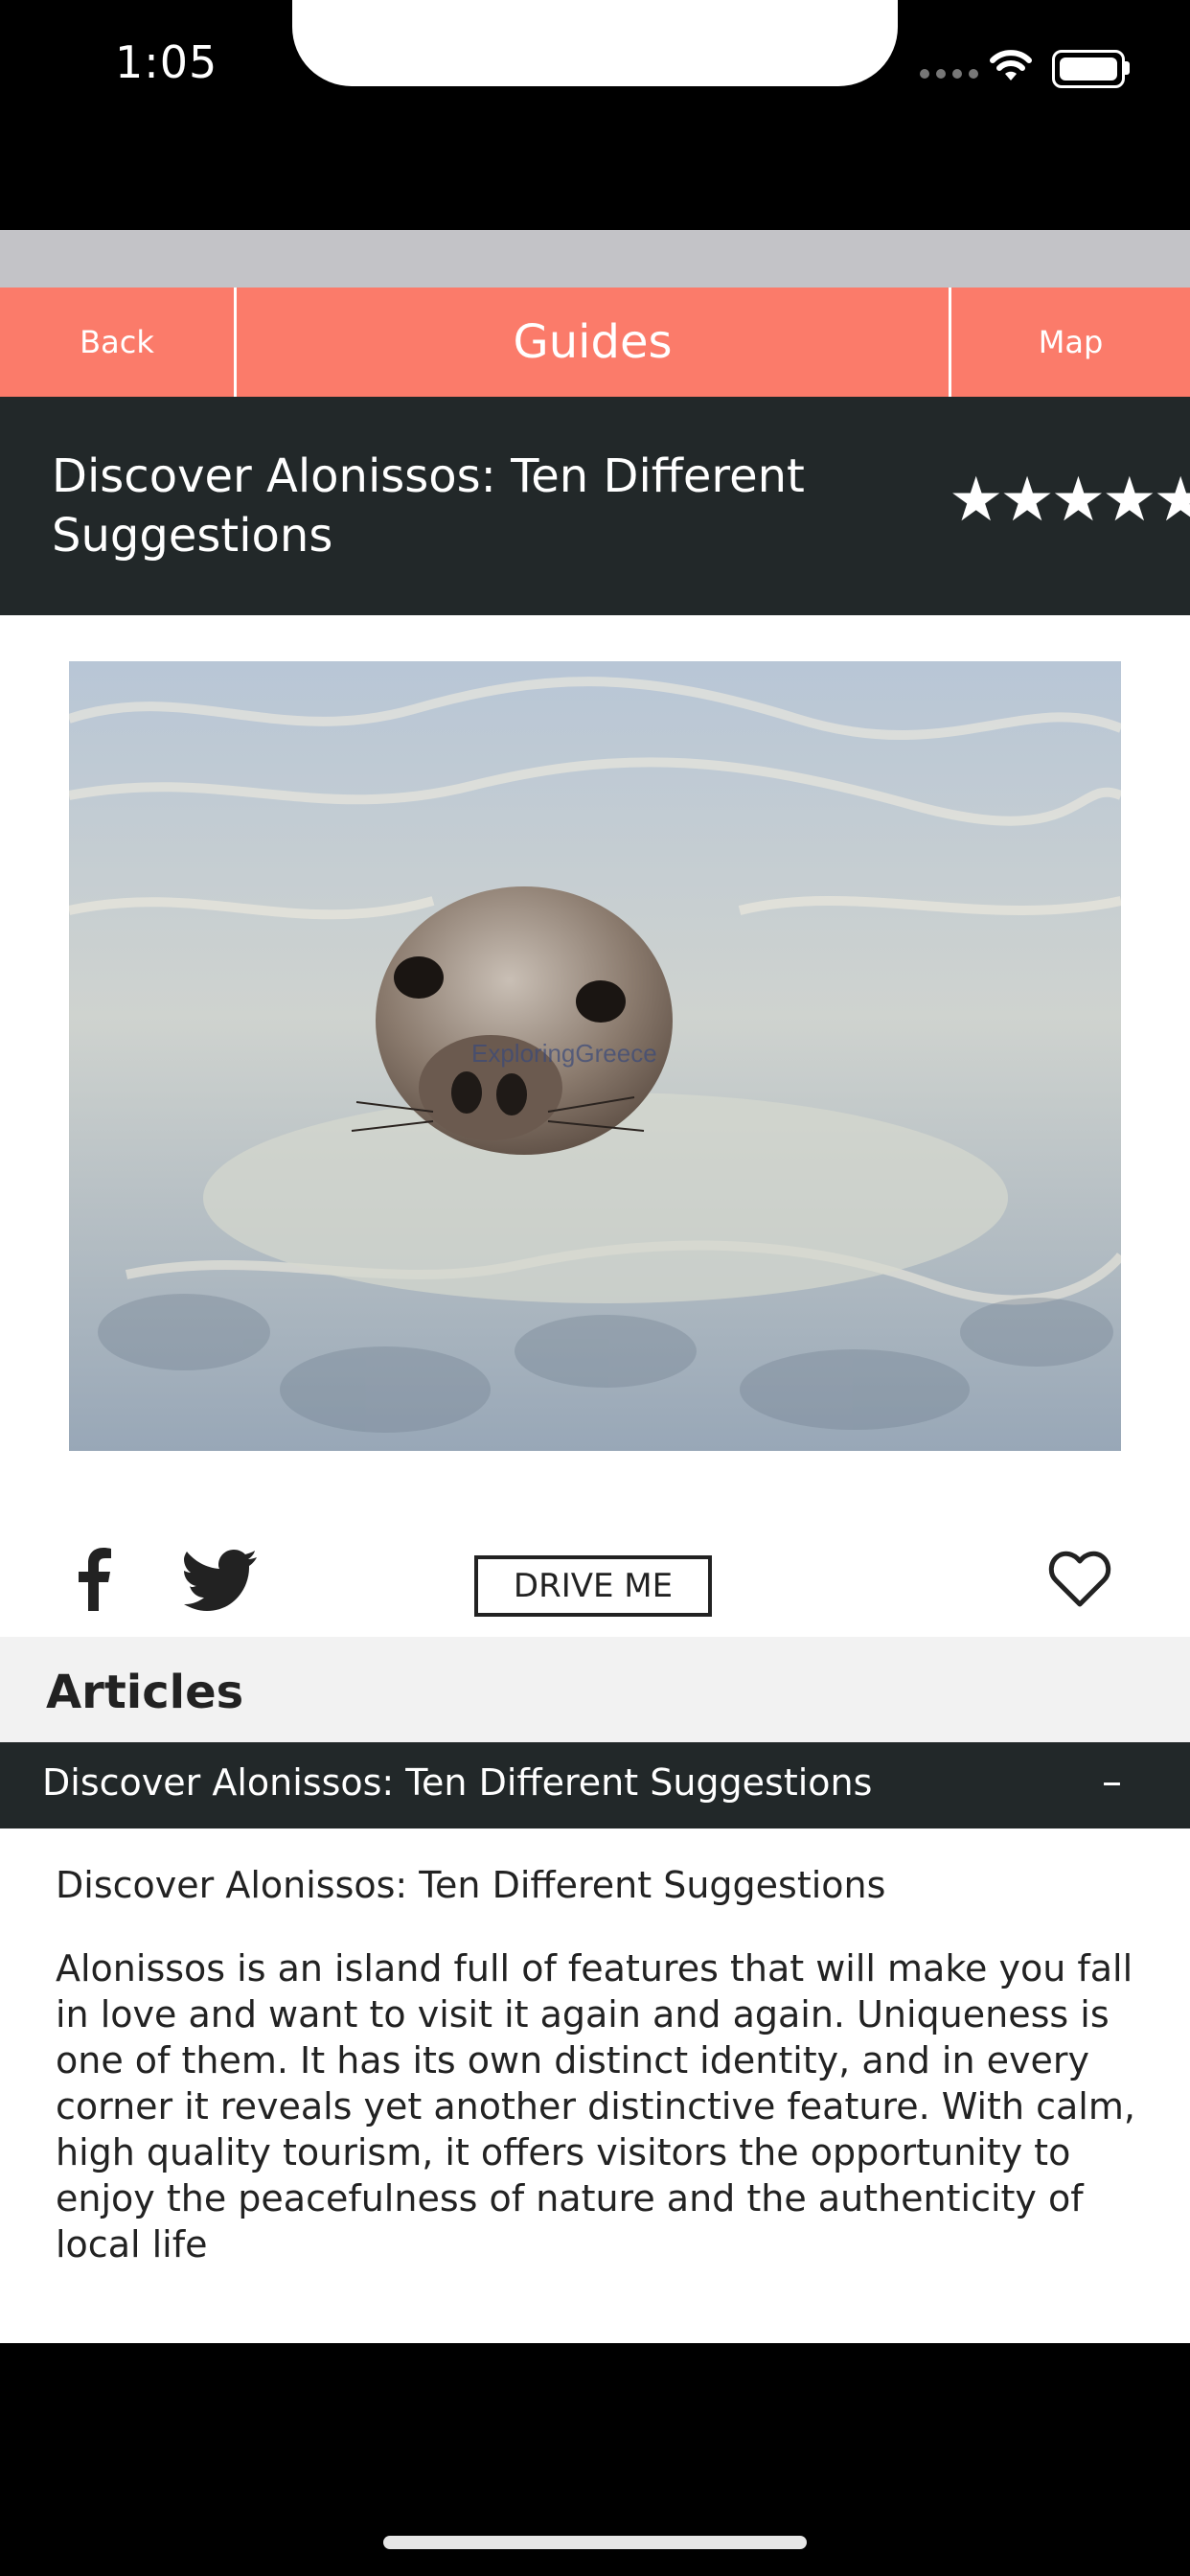 The height and width of the screenshot is (2576, 1190). Describe the element at coordinates (595, 2542) in the screenshot. I see `home-indicator` at that location.